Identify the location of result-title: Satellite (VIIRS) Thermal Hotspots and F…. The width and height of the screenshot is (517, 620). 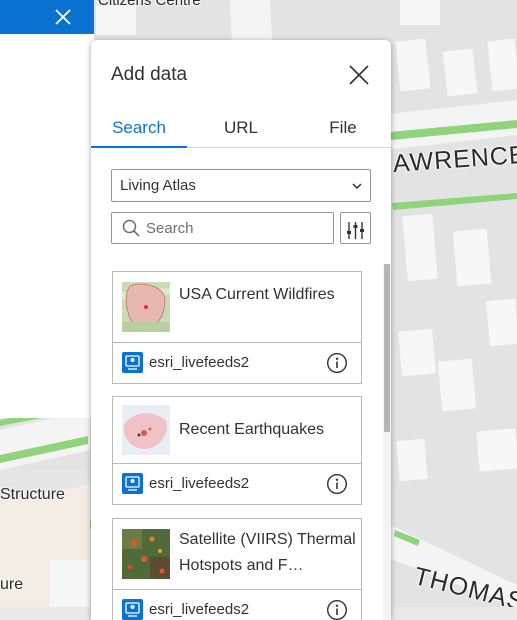
(267, 552).